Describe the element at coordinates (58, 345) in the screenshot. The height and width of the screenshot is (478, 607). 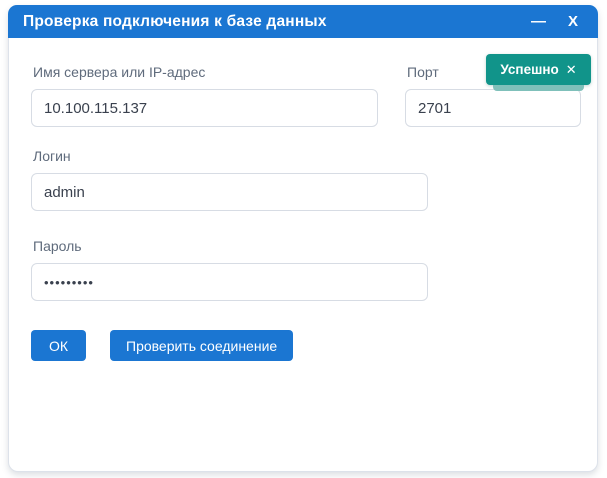
I see `ok-button: ОК` at that location.